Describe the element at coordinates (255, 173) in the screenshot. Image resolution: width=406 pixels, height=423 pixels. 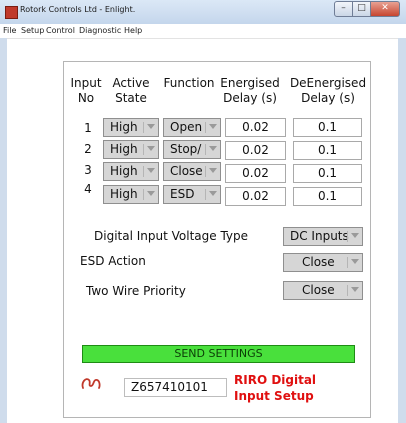
I see `row-3-energised-field: 0.02` at that location.